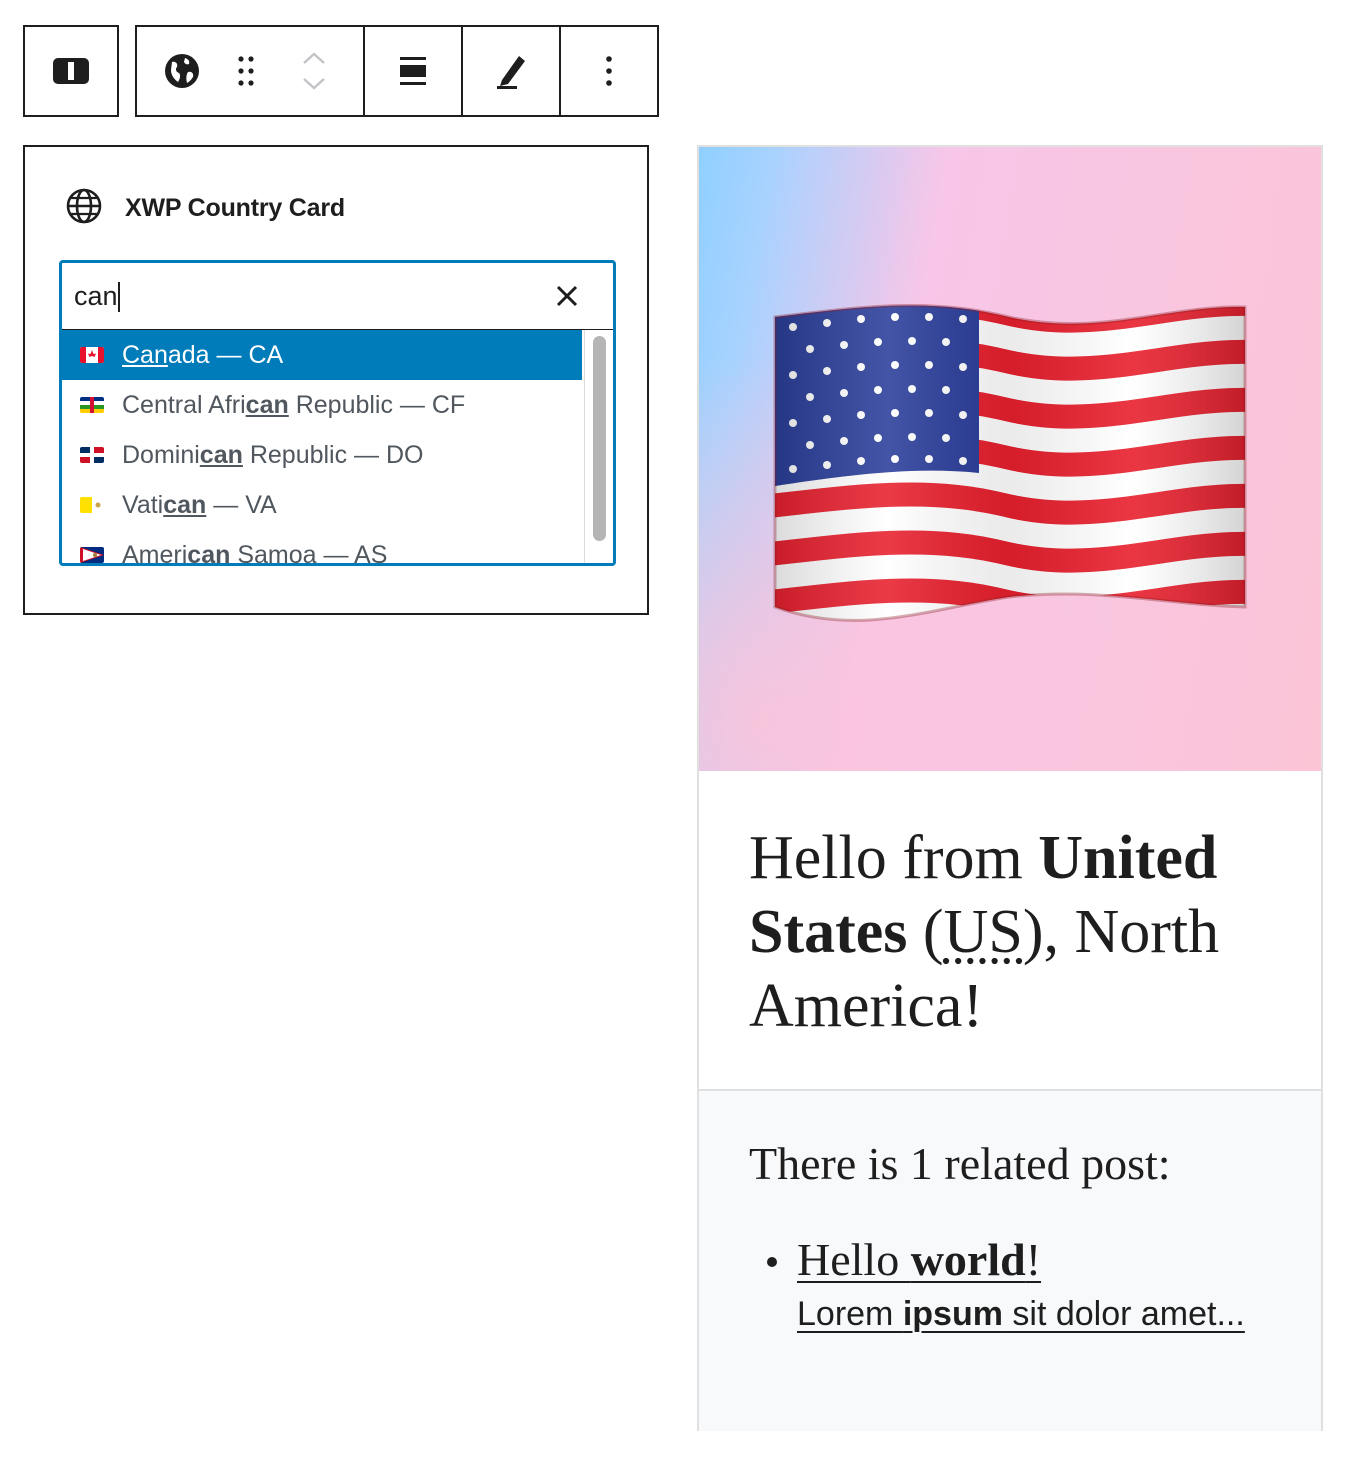  Describe the element at coordinates (1010, 462) in the screenshot. I see `us-flag-emoji` at that location.